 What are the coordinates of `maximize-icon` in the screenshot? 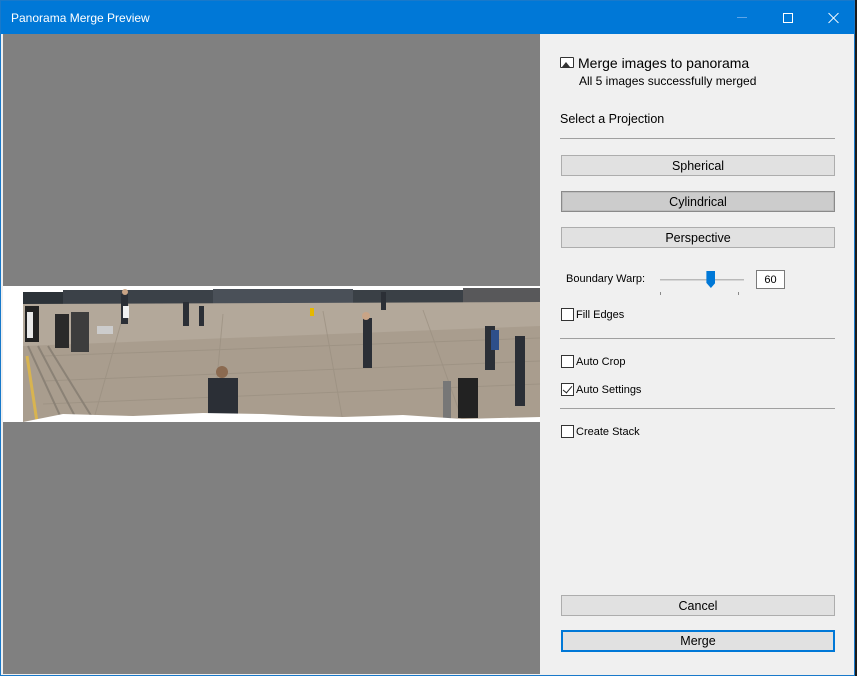 It's located at (788, 17).